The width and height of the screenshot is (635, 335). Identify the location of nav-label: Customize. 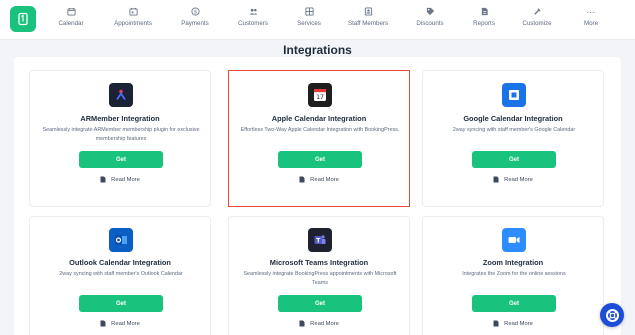
(537, 23).